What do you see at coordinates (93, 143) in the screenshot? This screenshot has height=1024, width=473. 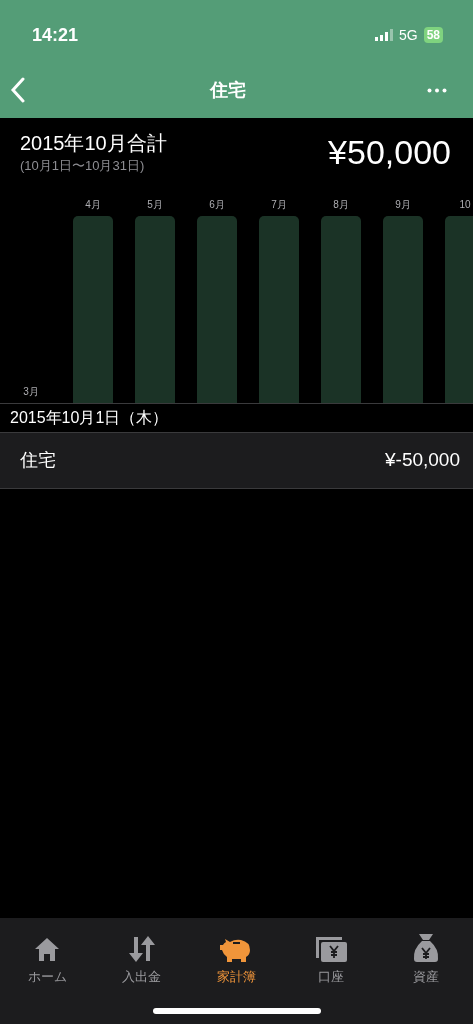 I see `summary-title: 2015年10月合計` at bounding box center [93, 143].